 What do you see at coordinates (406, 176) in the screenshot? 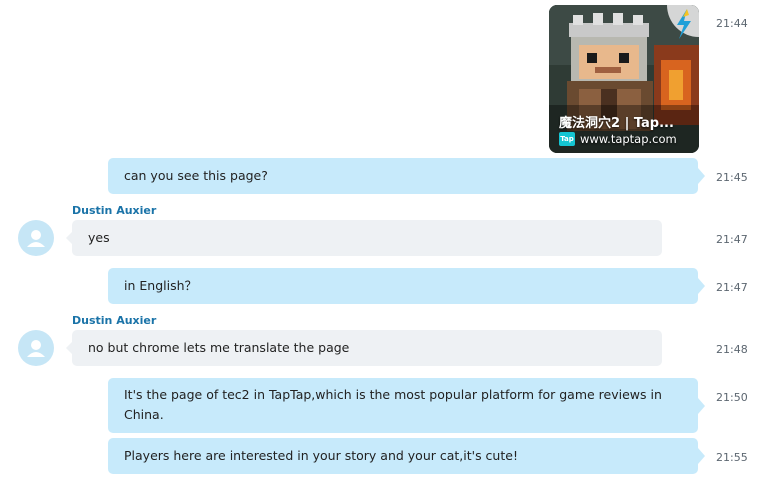
I see `outgoing-message: can you see this page?` at bounding box center [406, 176].